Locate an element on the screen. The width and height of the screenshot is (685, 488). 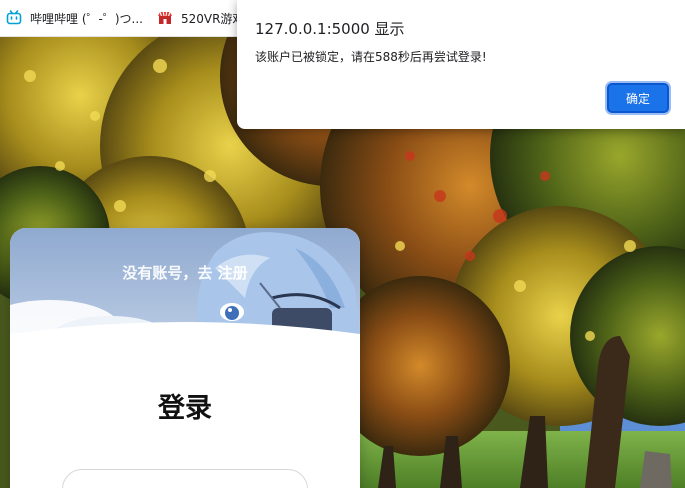
bilibili-icon is located at coordinates (14, 18).